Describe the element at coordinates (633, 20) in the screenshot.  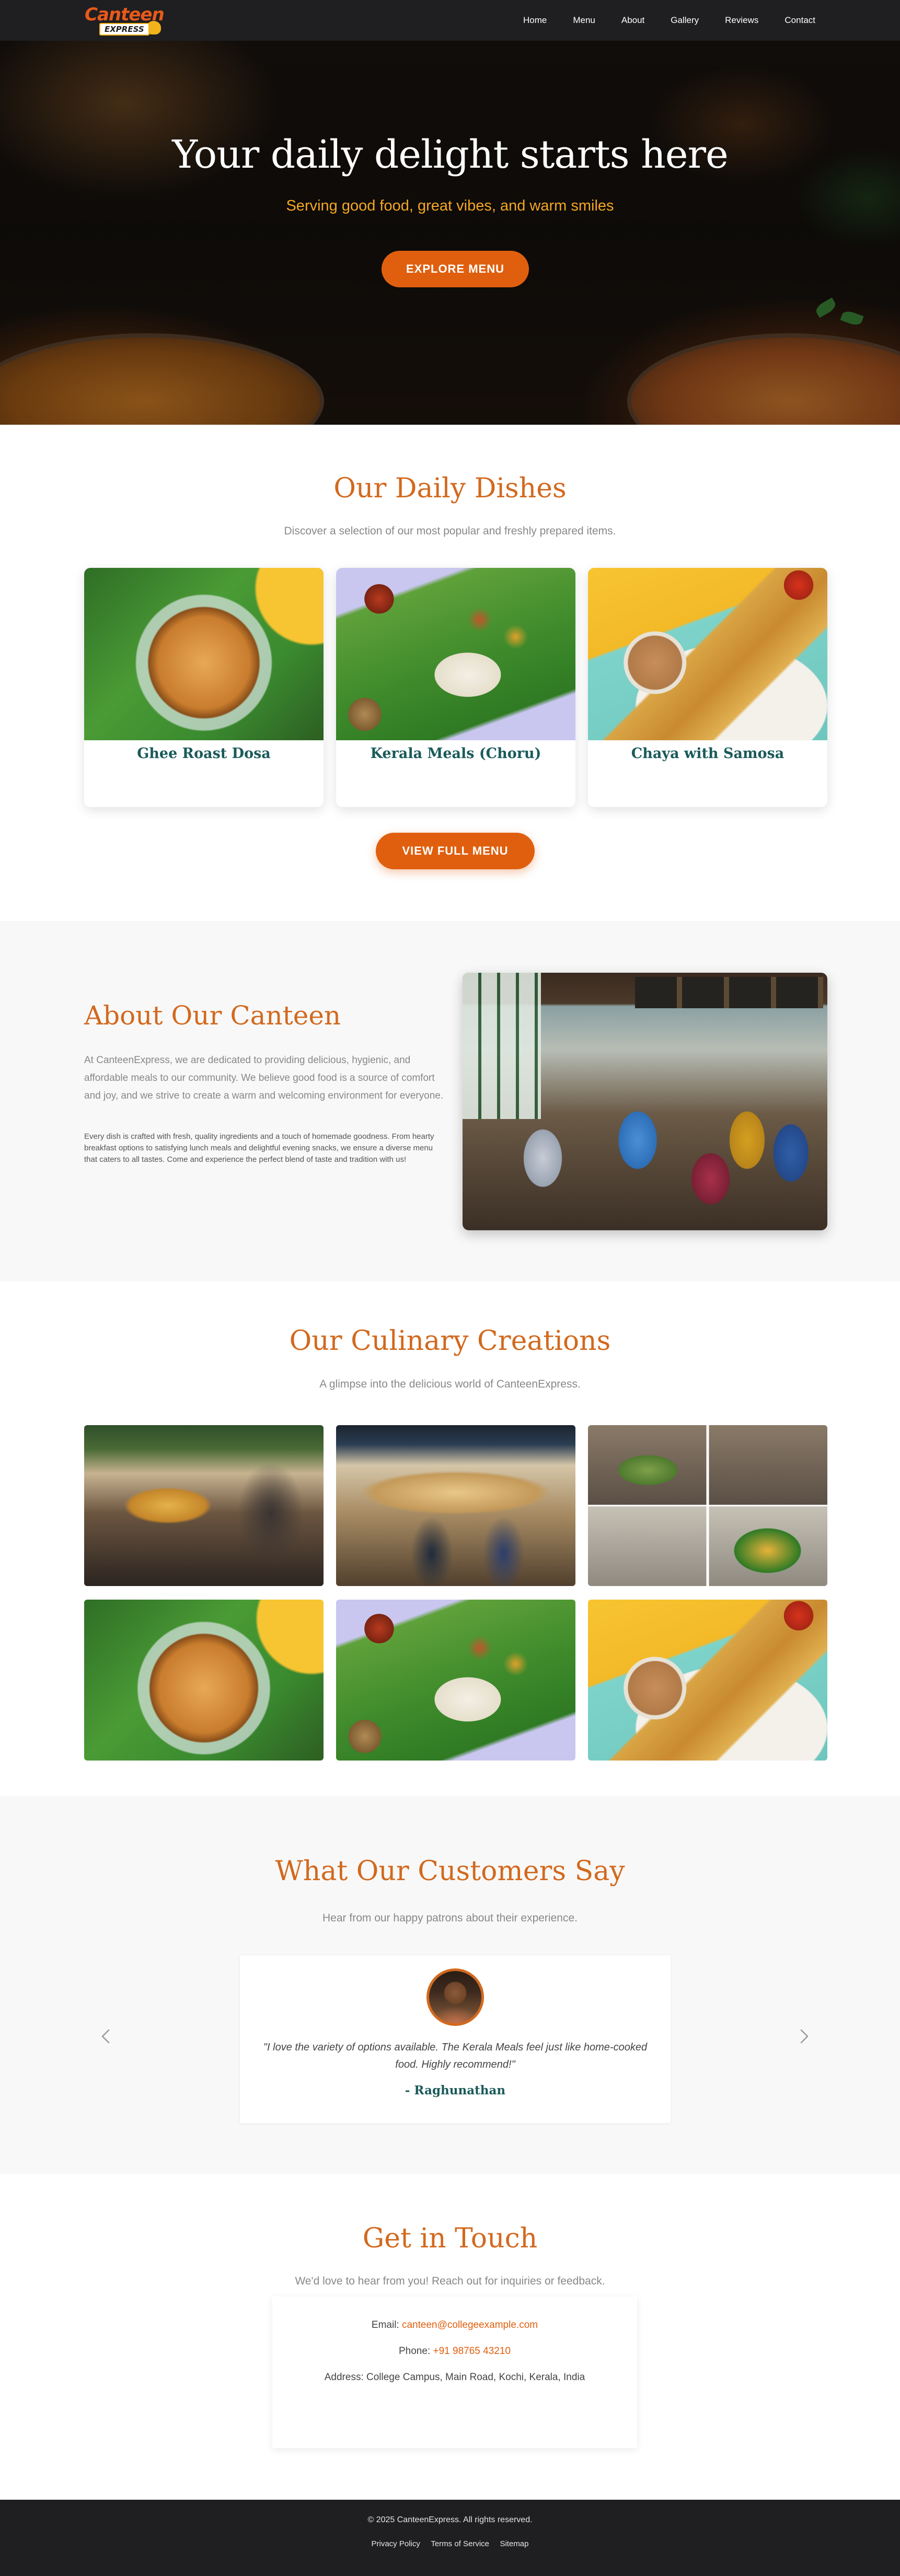
I see `nav-link-about: About` at that location.